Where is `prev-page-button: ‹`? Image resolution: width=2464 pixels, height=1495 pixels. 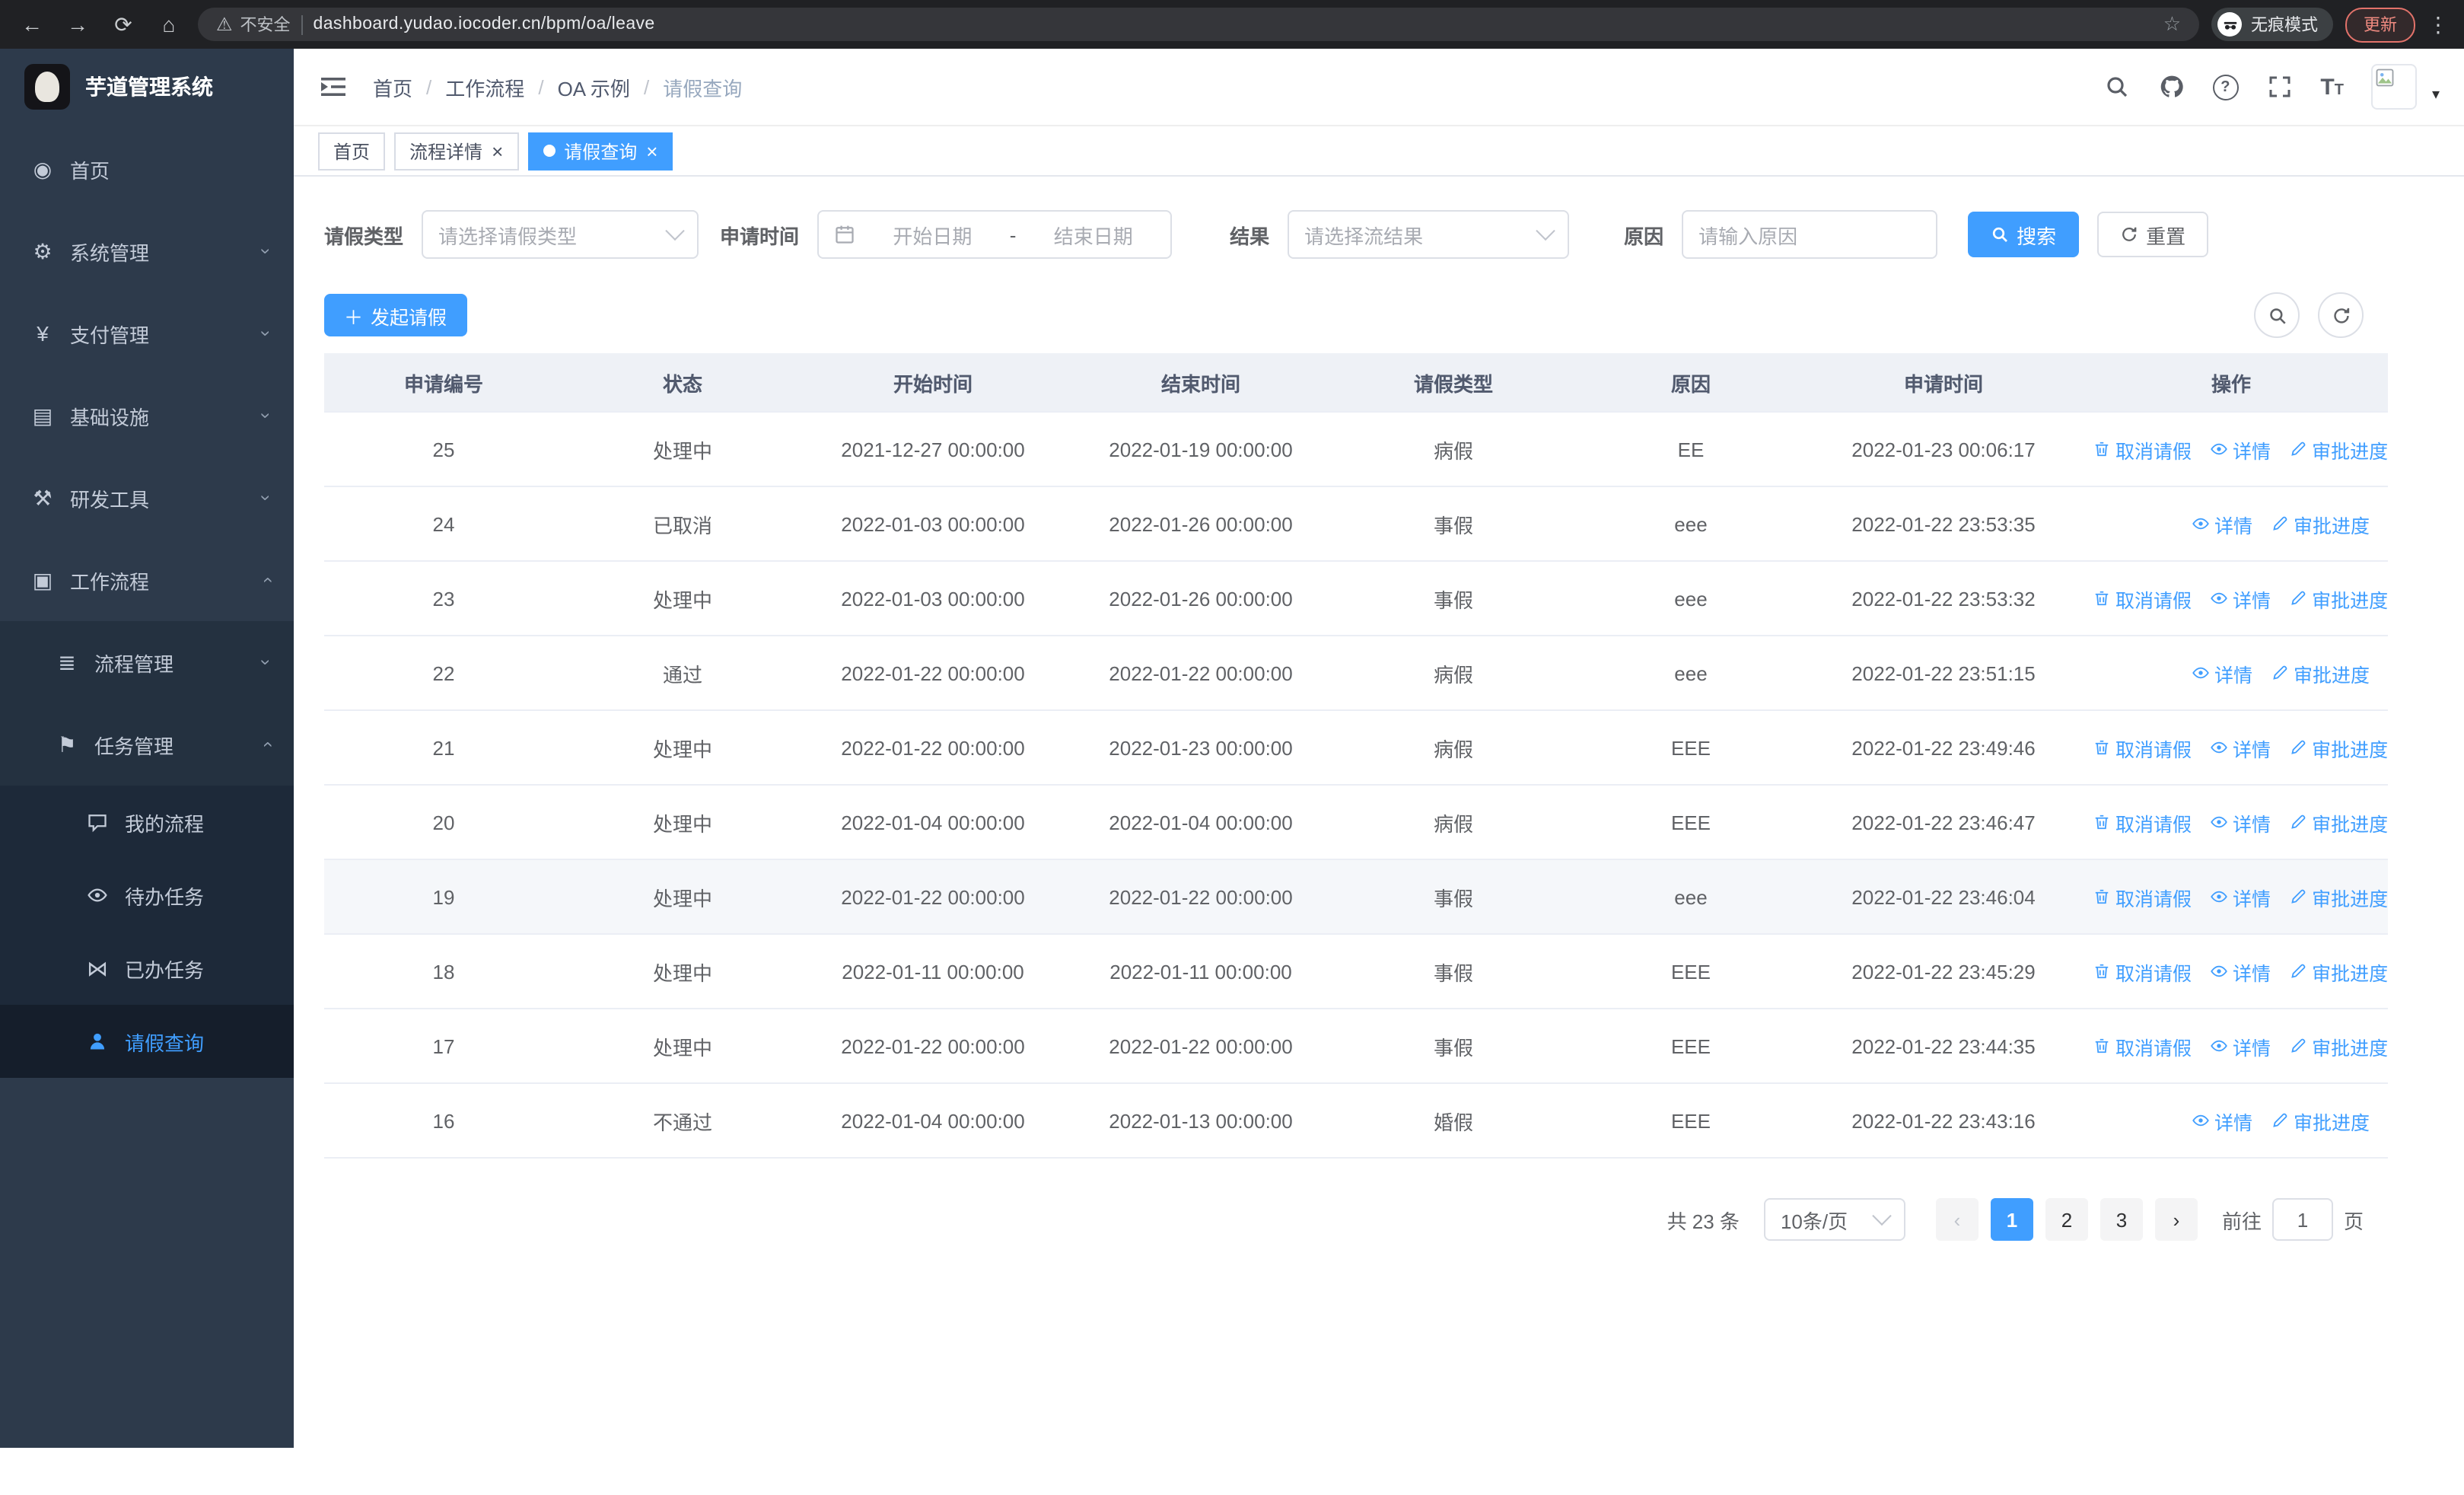 prev-page-button: ‹ is located at coordinates (1957, 1219).